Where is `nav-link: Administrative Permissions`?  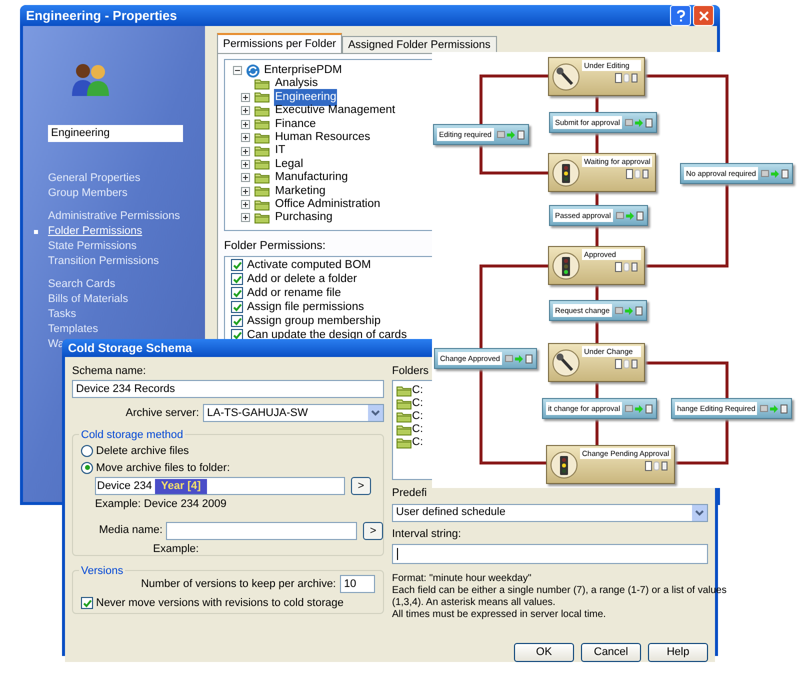
nav-link: Administrative Permissions is located at coordinates (114, 216).